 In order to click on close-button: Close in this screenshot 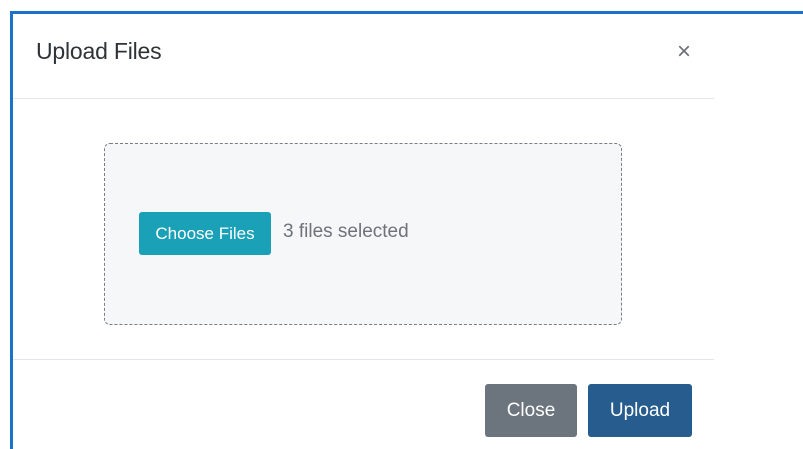, I will do `click(531, 410)`.